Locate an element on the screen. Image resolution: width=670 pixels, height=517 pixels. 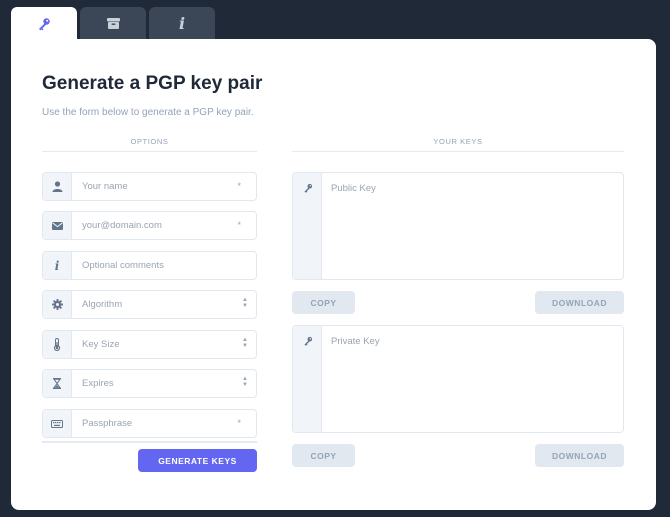
public-key-placeholder: Public Key is located at coordinates (353, 188).